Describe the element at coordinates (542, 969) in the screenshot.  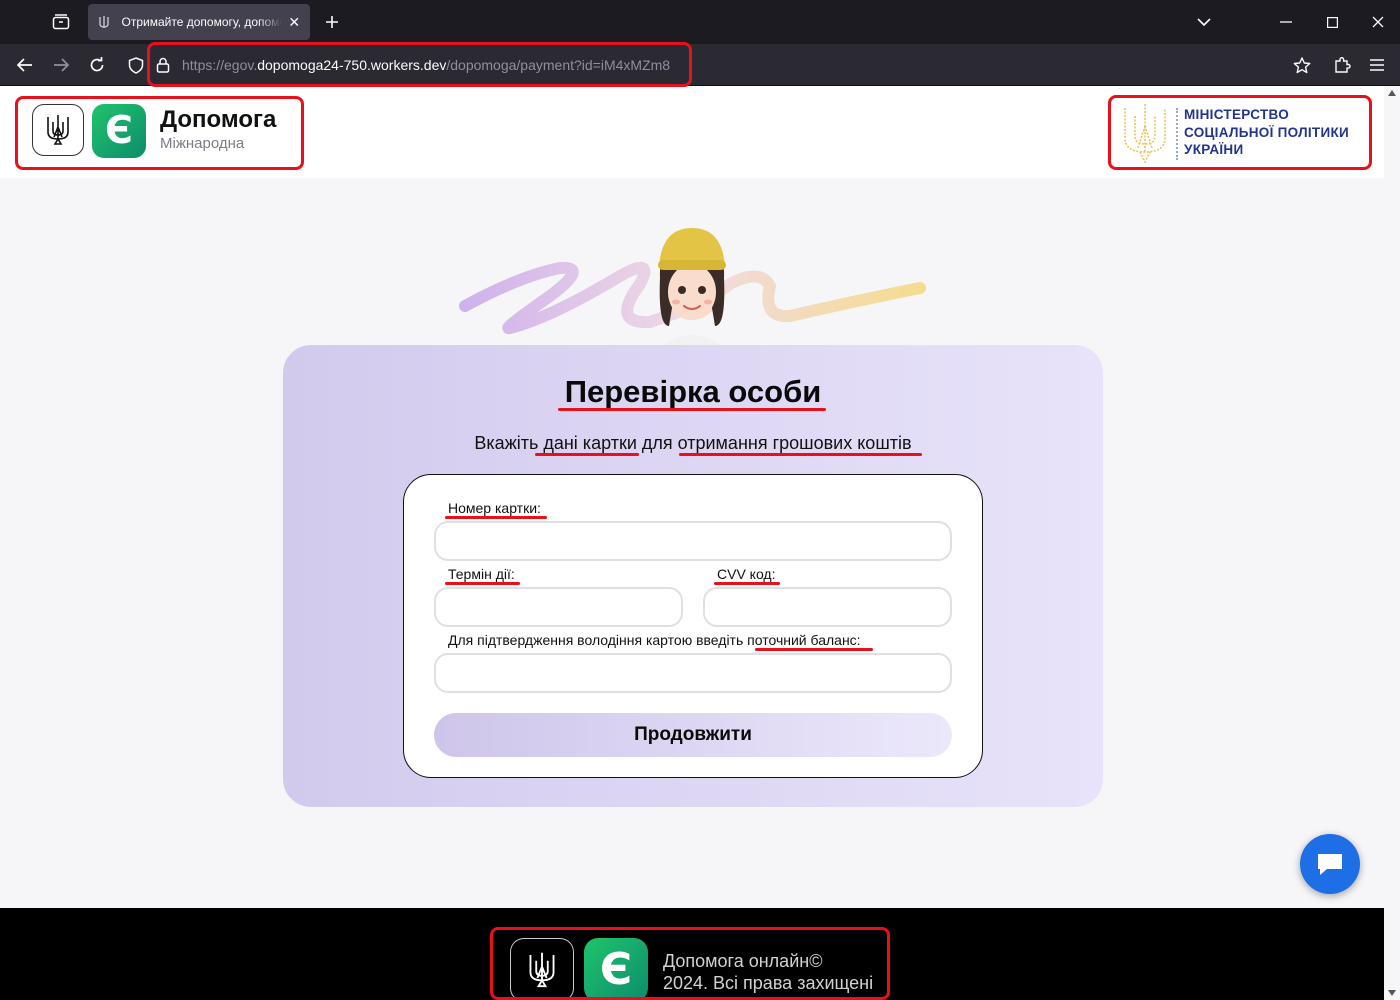
I see `footer-tryzub-logo-icon` at that location.